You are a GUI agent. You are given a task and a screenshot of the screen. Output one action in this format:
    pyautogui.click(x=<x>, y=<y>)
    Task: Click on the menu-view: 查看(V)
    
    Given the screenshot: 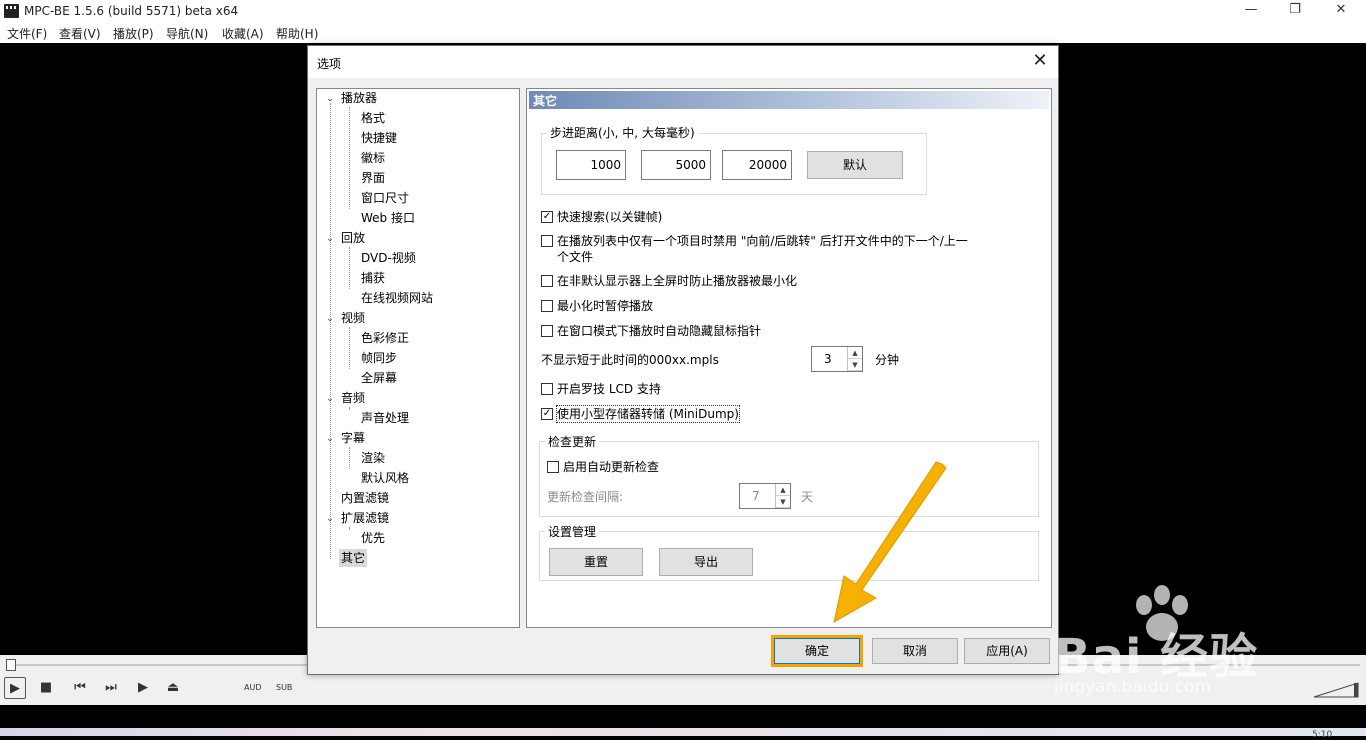 What is the action you would take?
    pyautogui.click(x=80, y=33)
    